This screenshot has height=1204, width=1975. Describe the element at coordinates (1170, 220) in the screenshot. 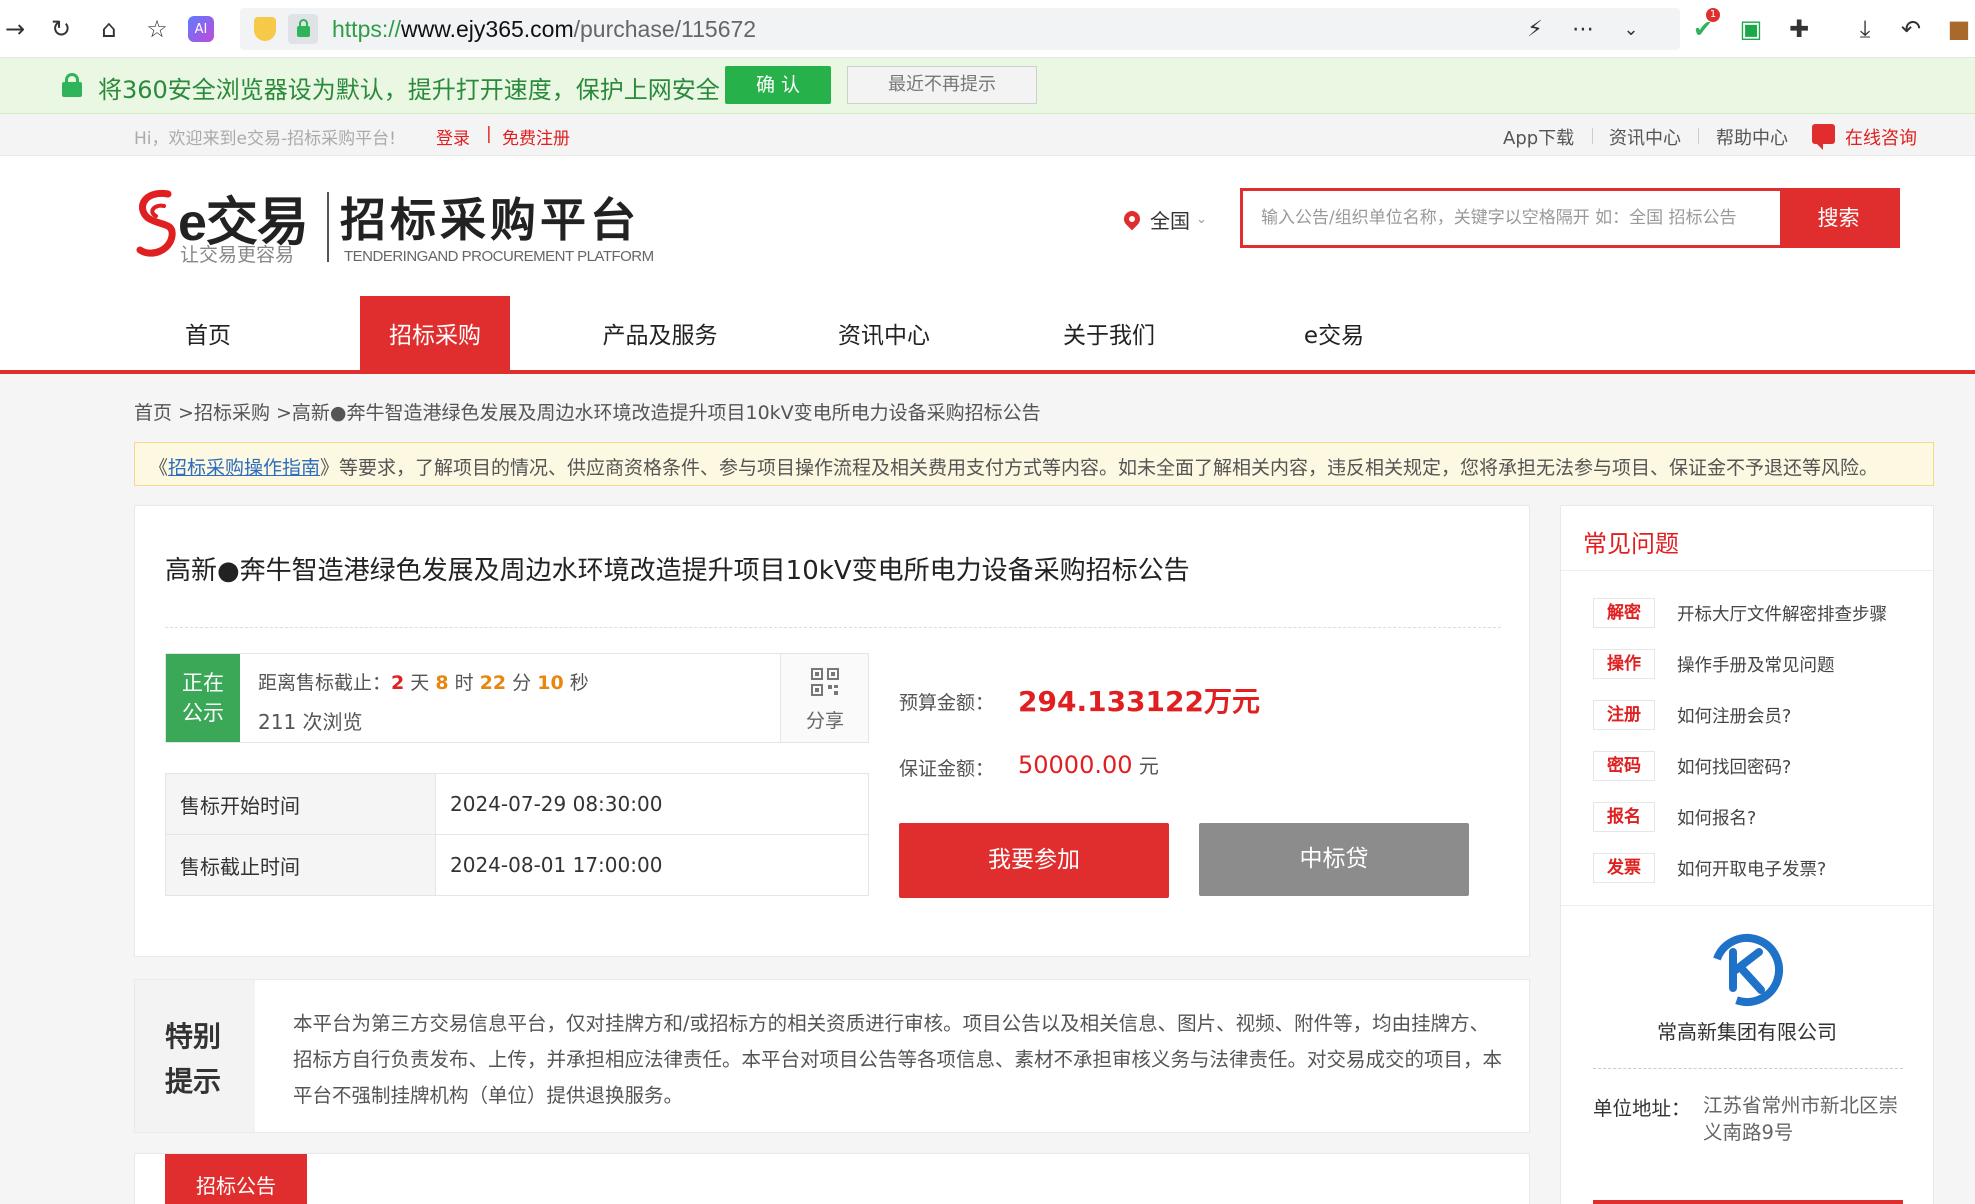

I see `region-label: 全国` at that location.